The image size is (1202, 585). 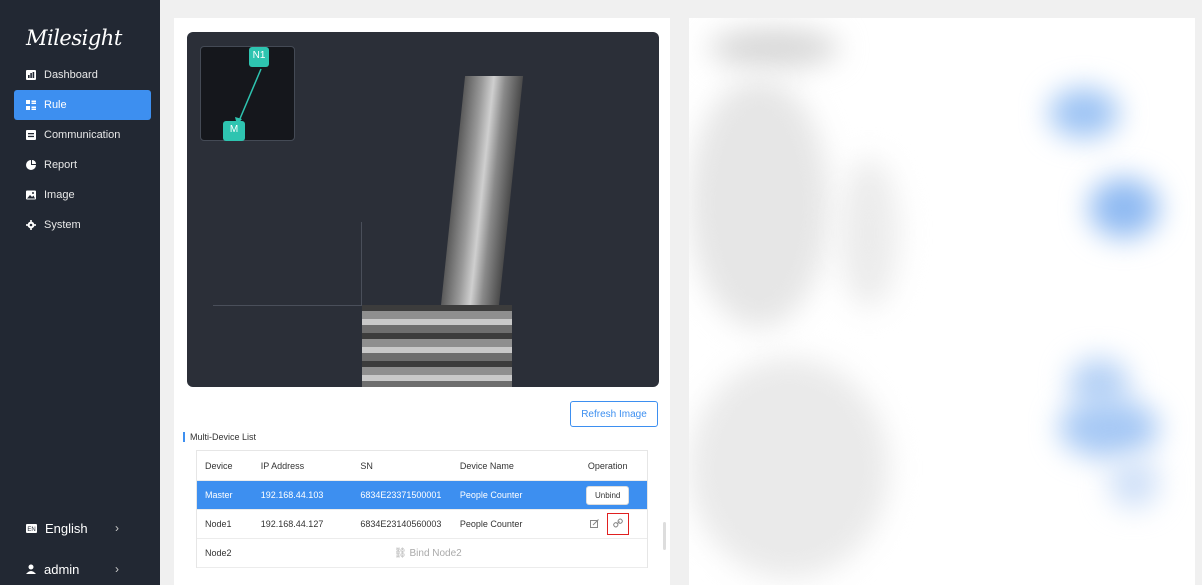 I want to click on language-label: English, so click(x=66, y=528).